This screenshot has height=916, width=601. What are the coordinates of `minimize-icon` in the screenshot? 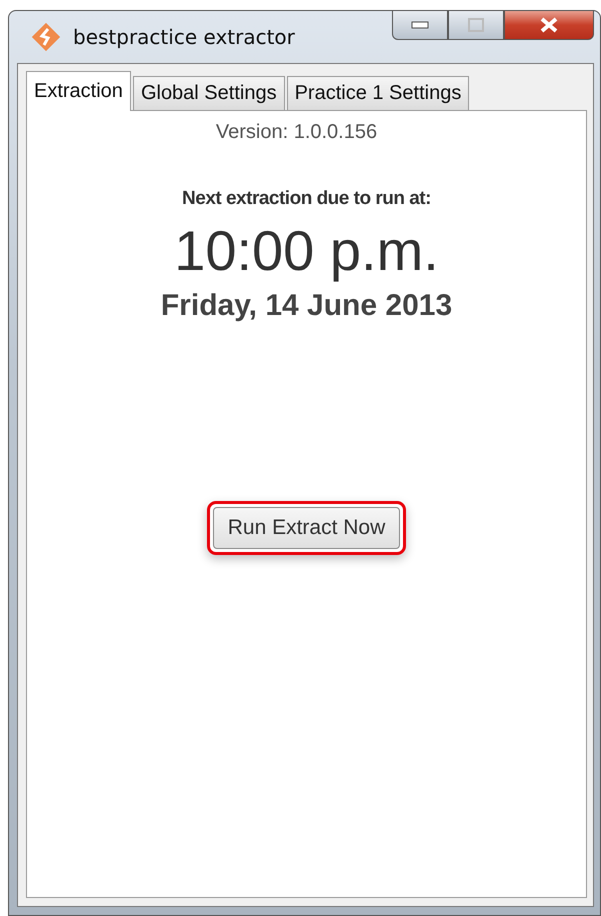 It's located at (420, 25).